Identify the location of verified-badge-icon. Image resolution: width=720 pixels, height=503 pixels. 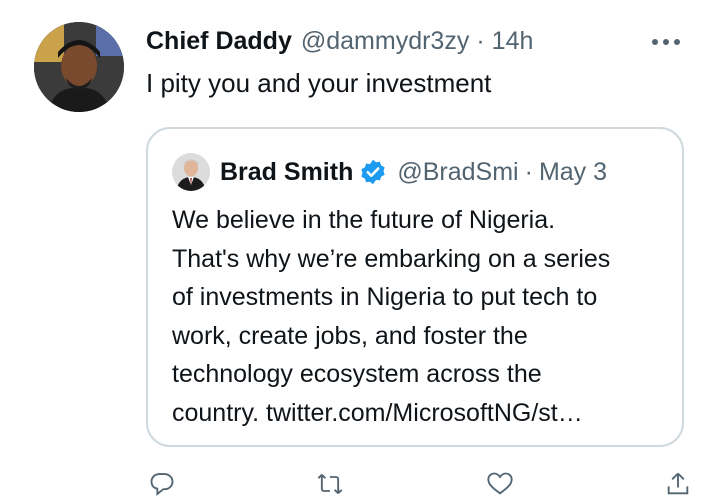
(373, 172).